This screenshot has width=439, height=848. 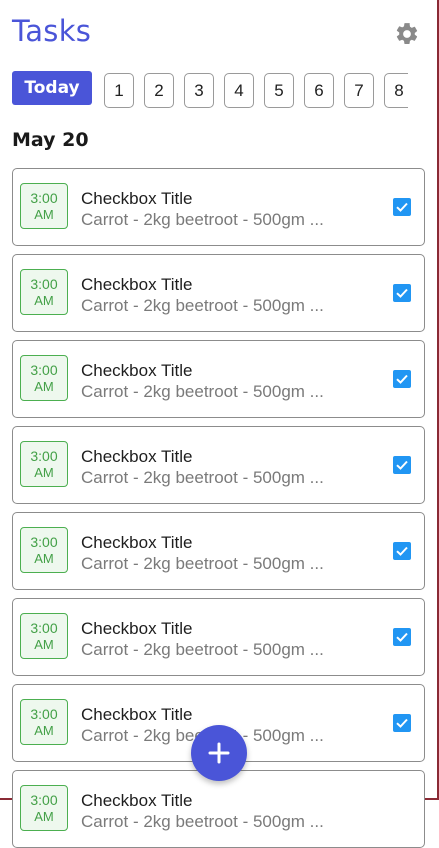 I want to click on today-button: Today, so click(x=52, y=88).